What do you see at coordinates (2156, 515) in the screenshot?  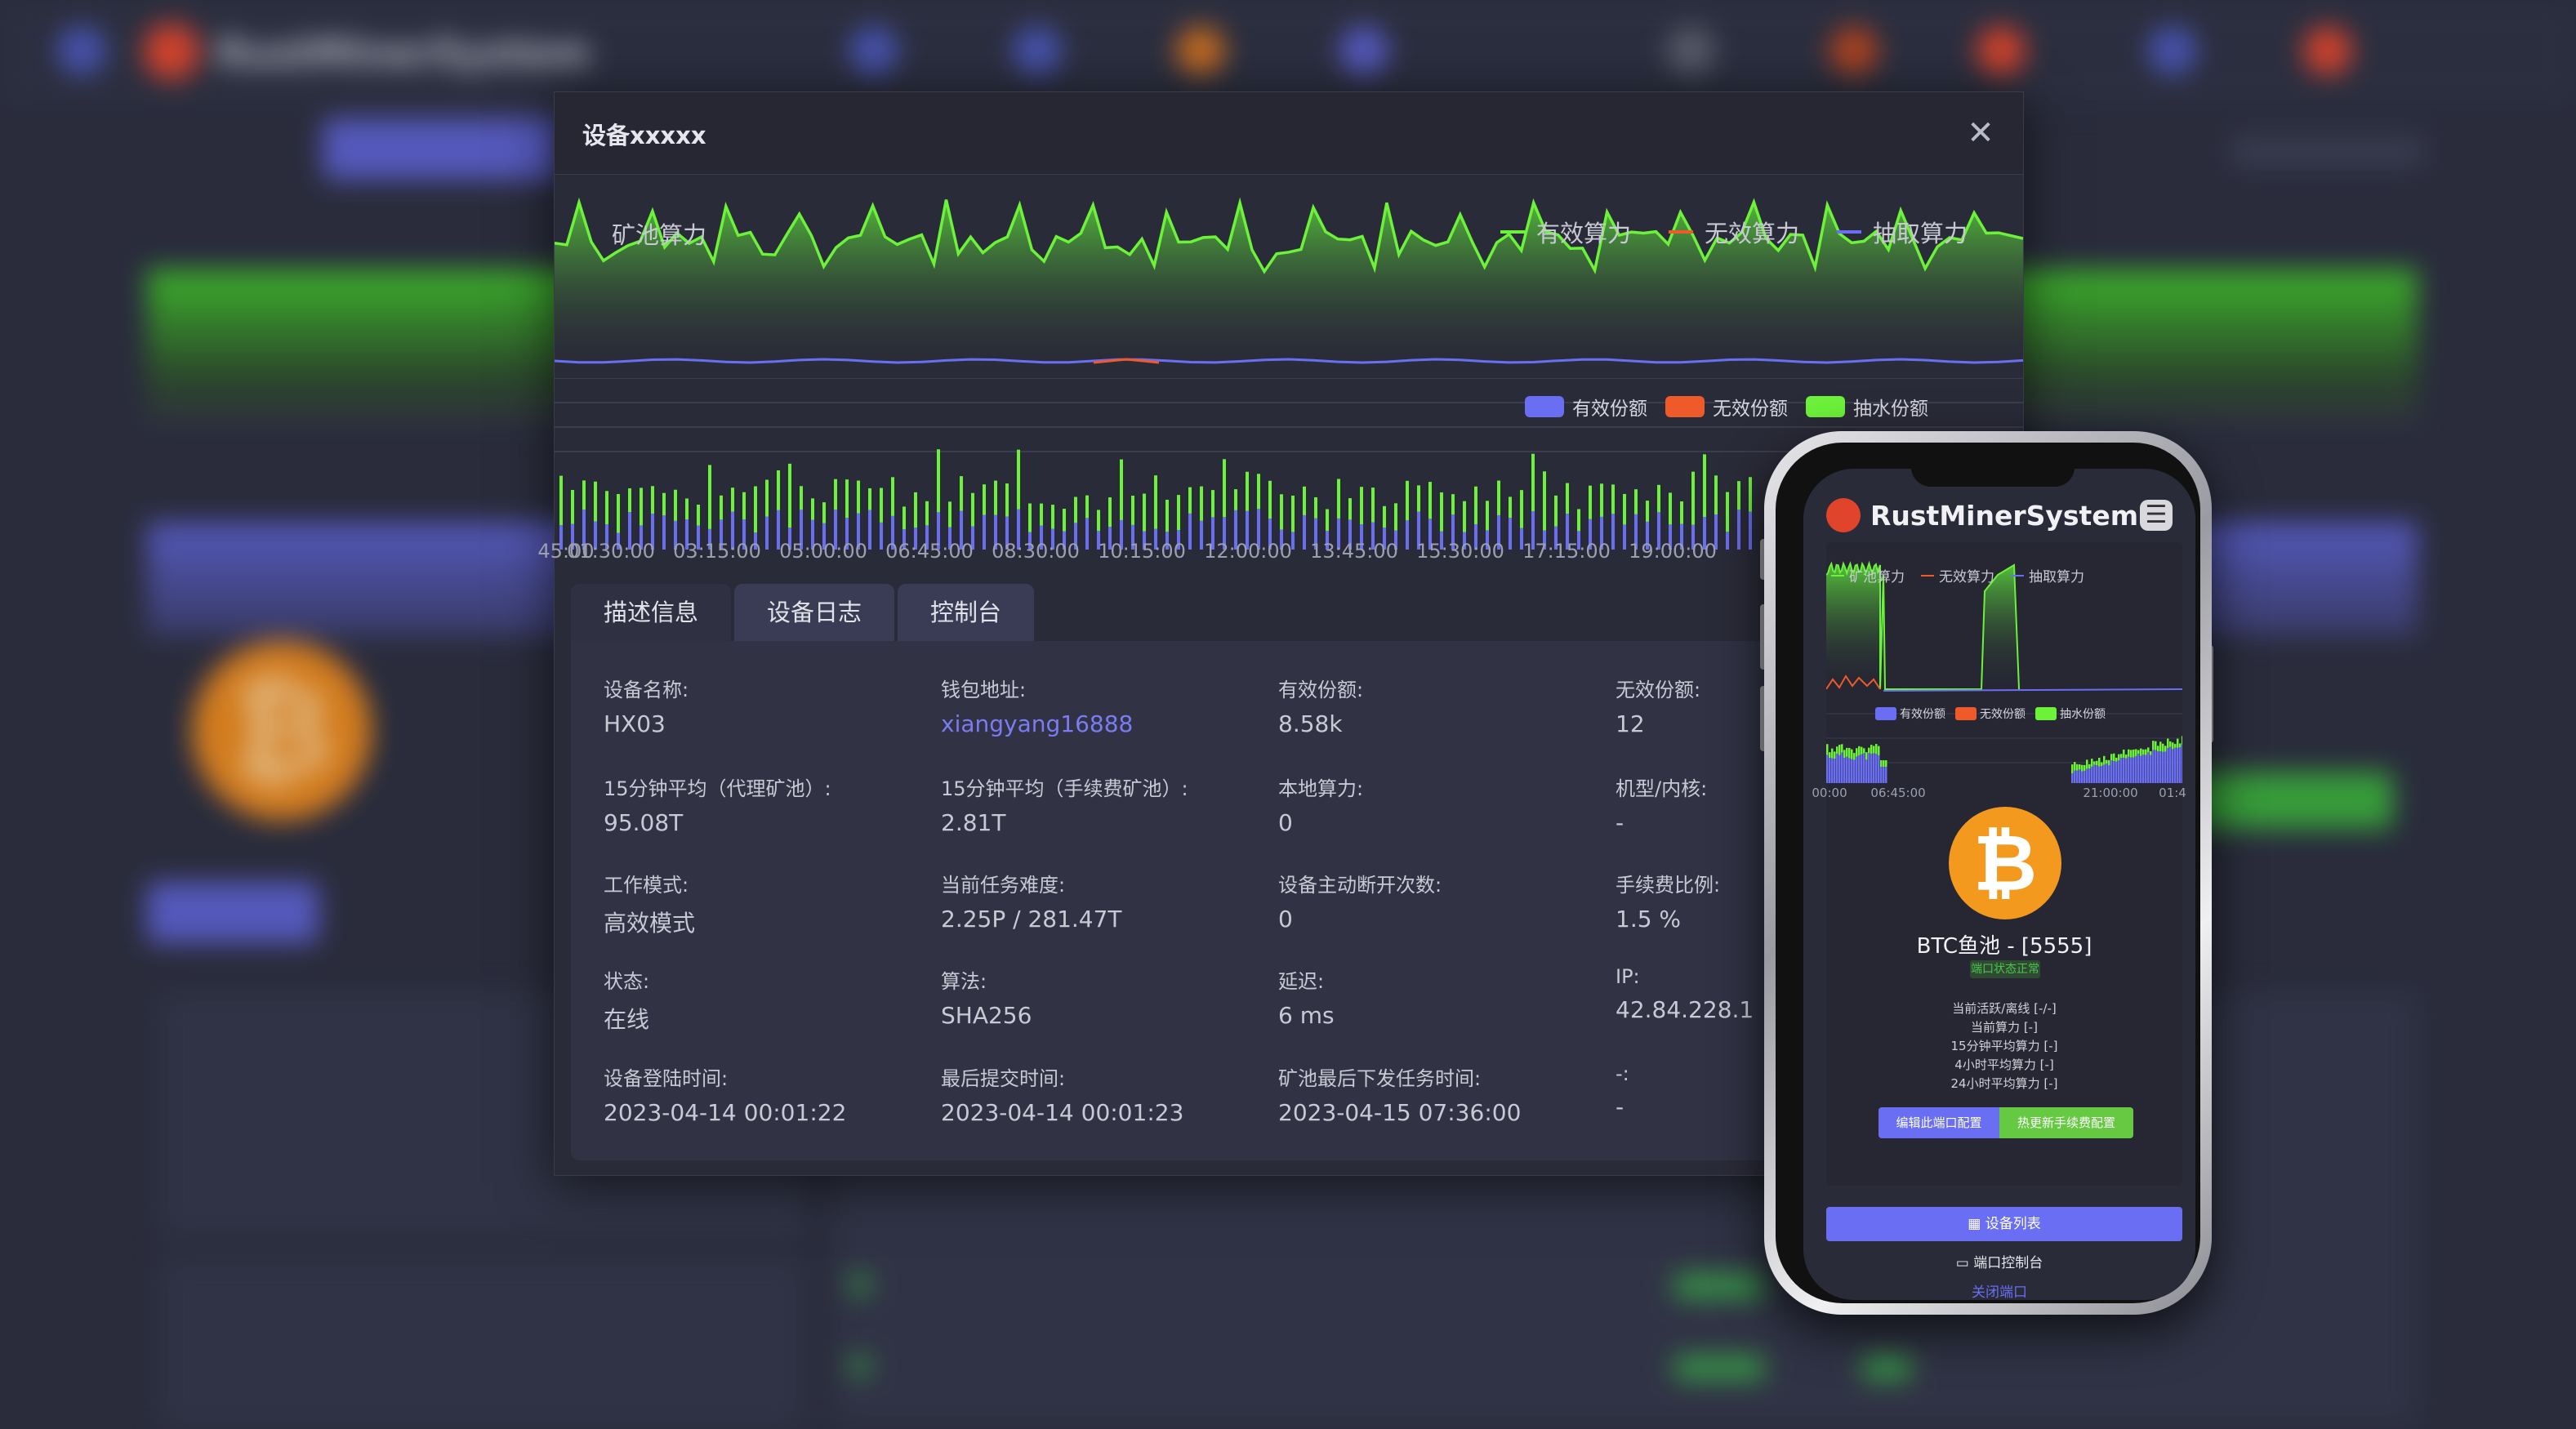 I see `menu-icon: ☰` at bounding box center [2156, 515].